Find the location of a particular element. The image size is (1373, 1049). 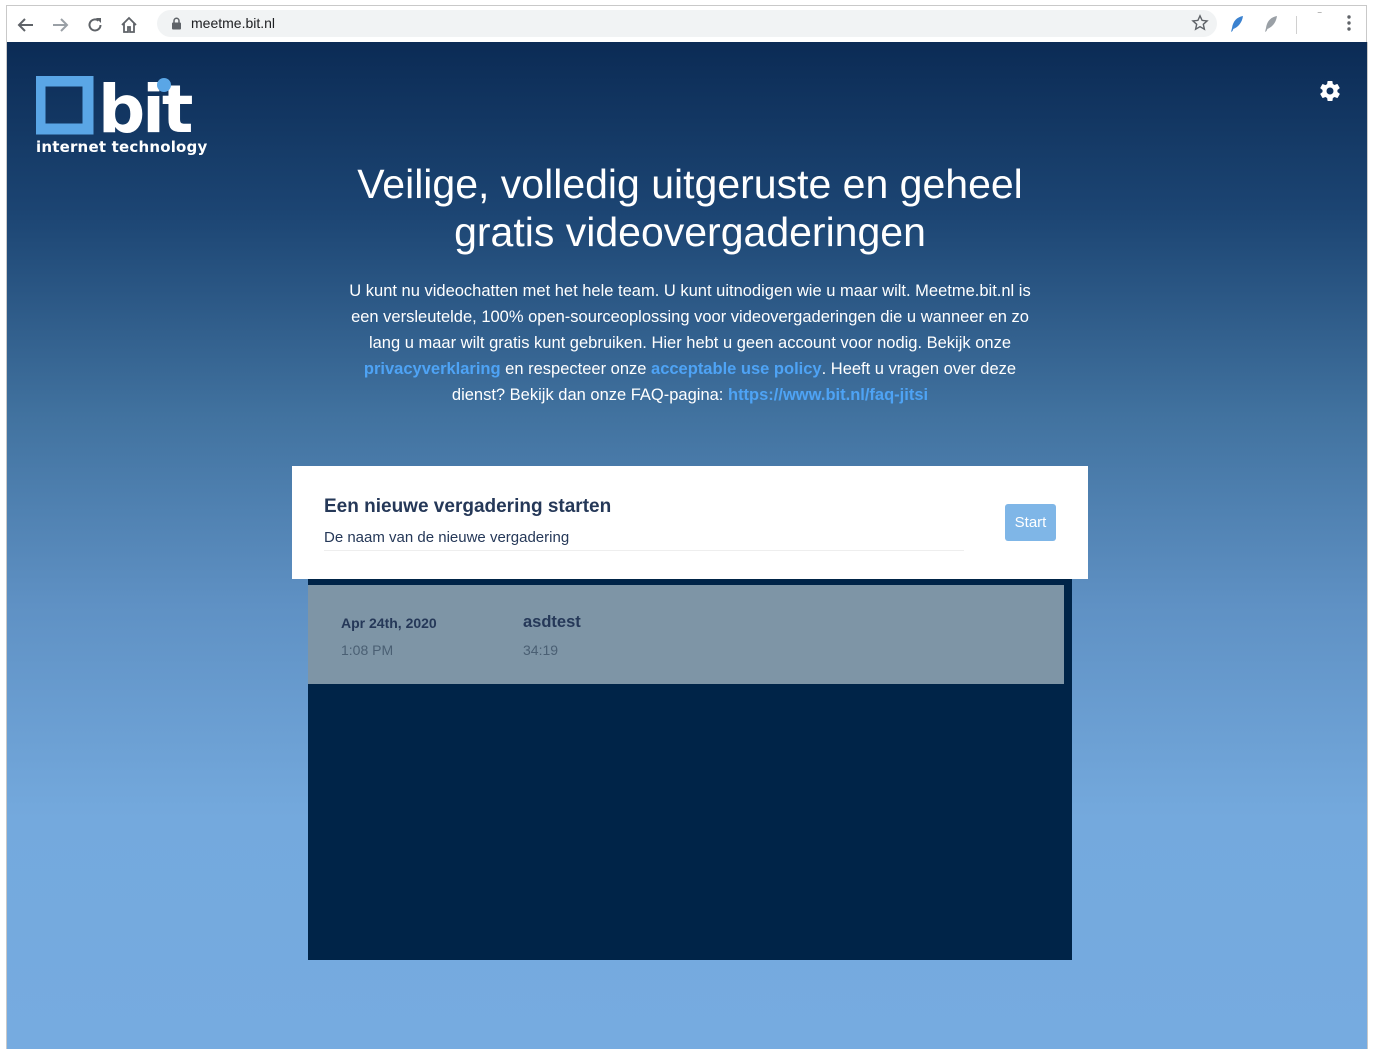

forward-arrow-icon is located at coordinates (61, 25).